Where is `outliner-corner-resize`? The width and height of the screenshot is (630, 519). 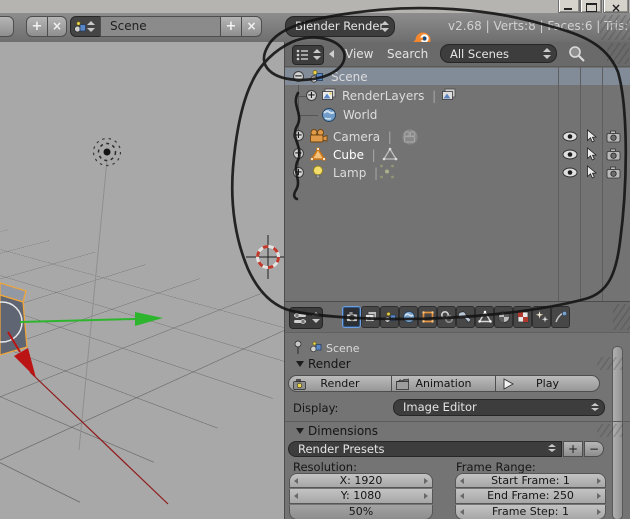 outliner-corner-resize is located at coordinates (618, 53).